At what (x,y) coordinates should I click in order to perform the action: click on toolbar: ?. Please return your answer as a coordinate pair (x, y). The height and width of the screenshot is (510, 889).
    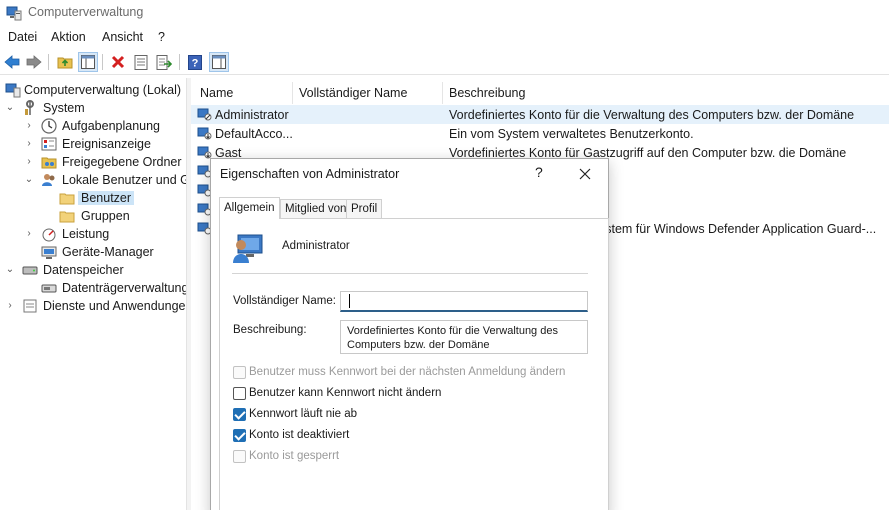
    Looking at the image, I should click on (444, 62).